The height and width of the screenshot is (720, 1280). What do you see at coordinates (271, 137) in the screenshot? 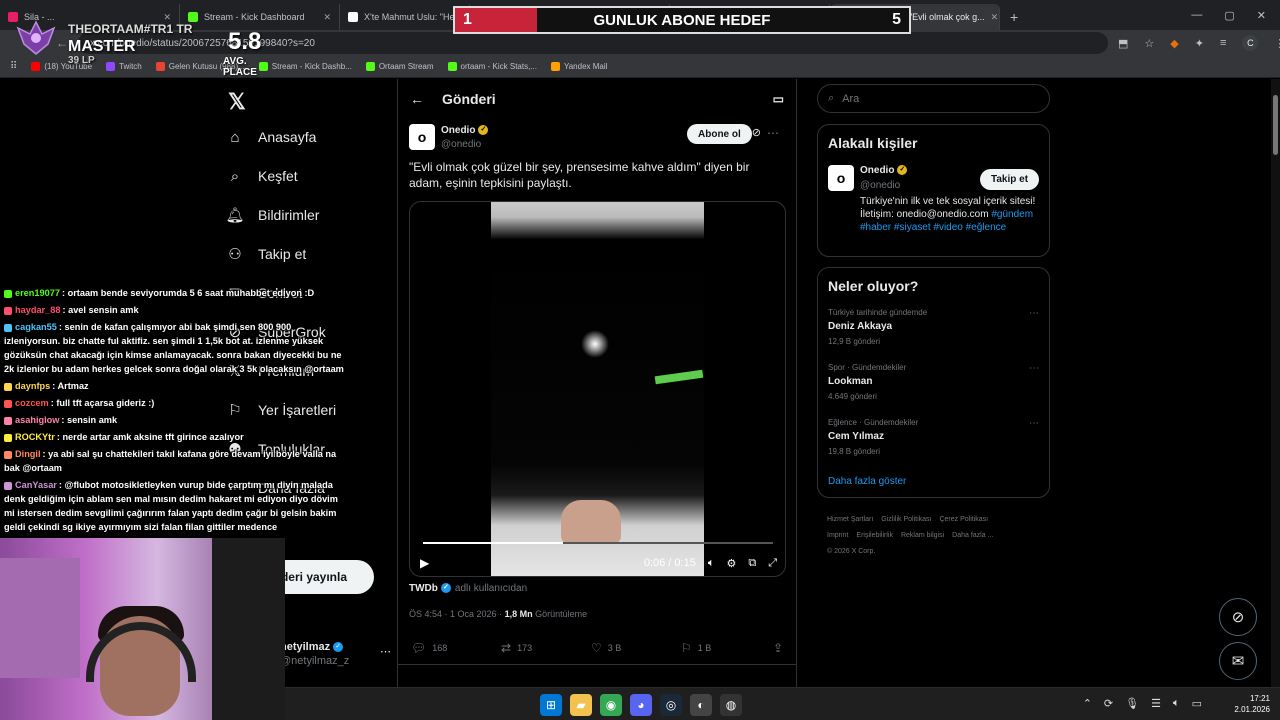
I see `nav-item-anasayfa: ⌂ Anasayfa` at bounding box center [271, 137].